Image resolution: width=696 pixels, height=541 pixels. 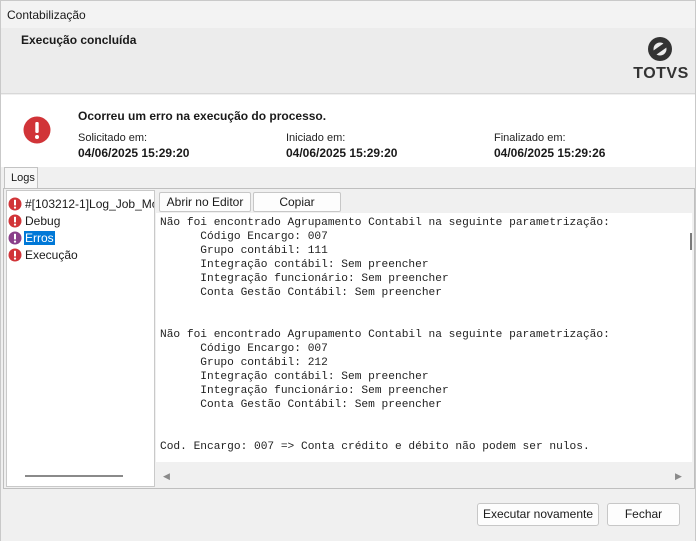 I want to click on finished-value: 04/06/2025 15:29:26, so click(x=550, y=153).